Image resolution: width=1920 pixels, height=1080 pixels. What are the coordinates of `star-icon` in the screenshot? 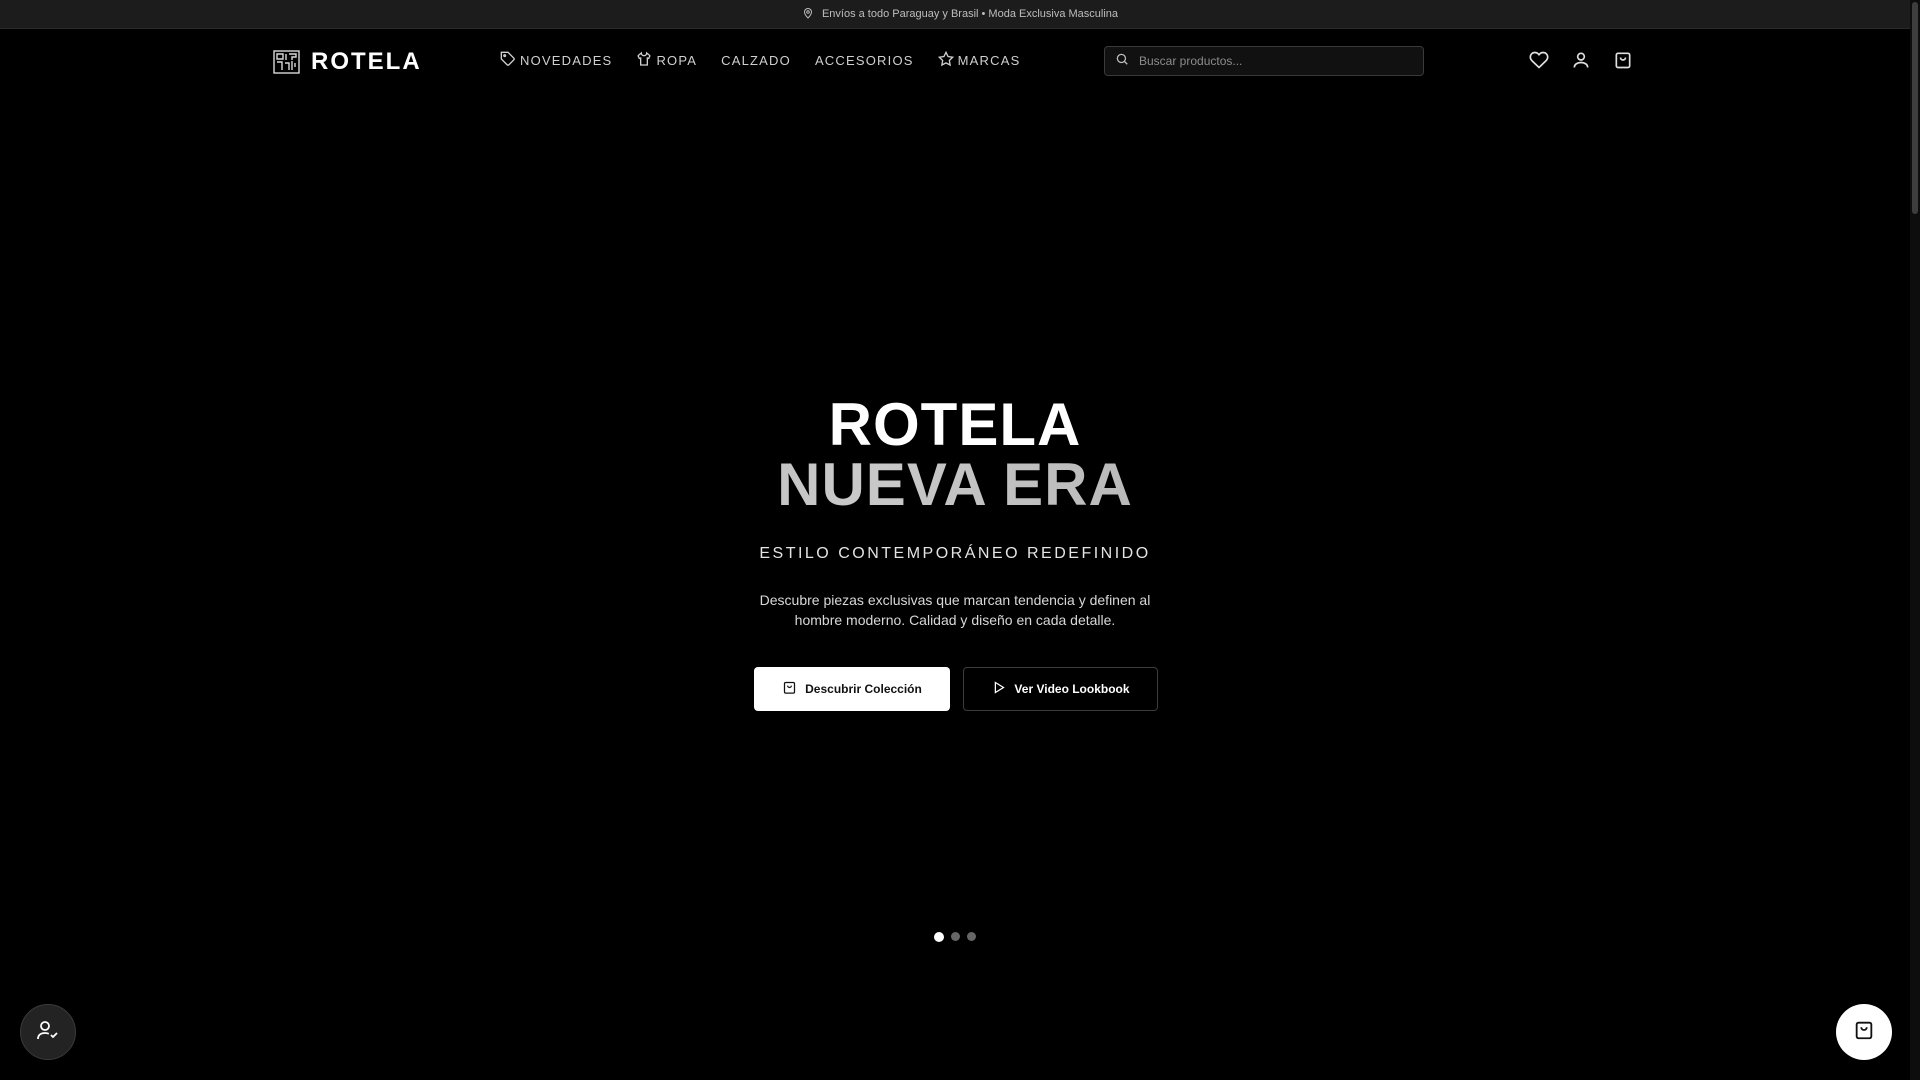 It's located at (945, 60).